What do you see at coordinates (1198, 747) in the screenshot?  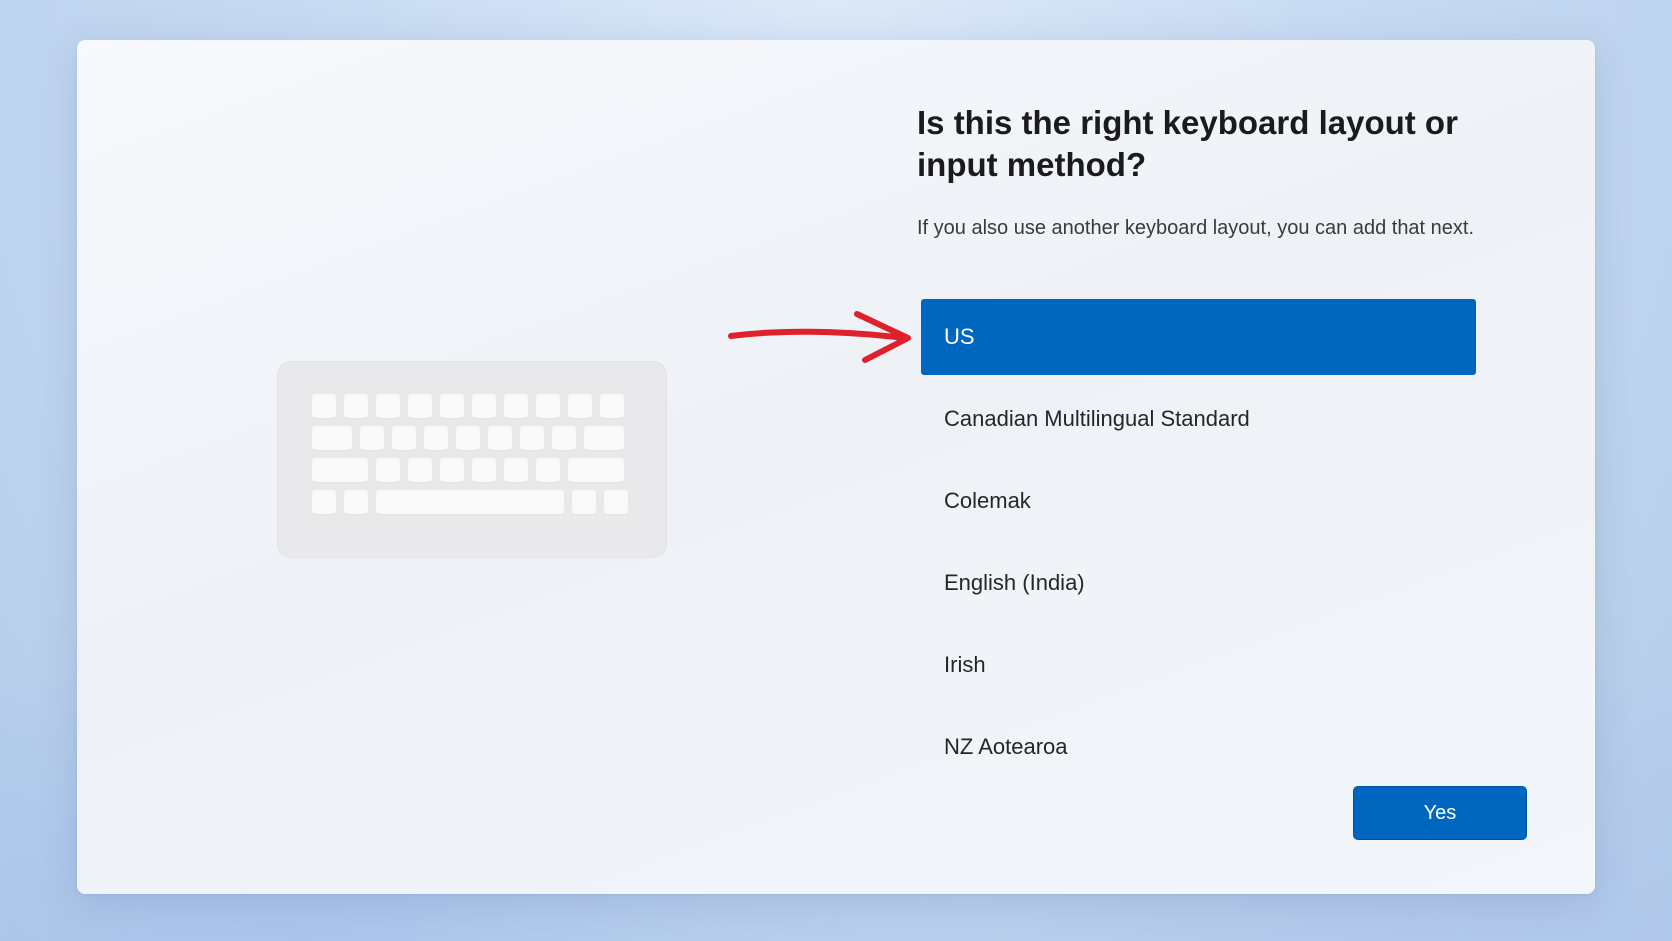 I see `layout-option-nz-aotearoa: NZ Aotearoa` at bounding box center [1198, 747].